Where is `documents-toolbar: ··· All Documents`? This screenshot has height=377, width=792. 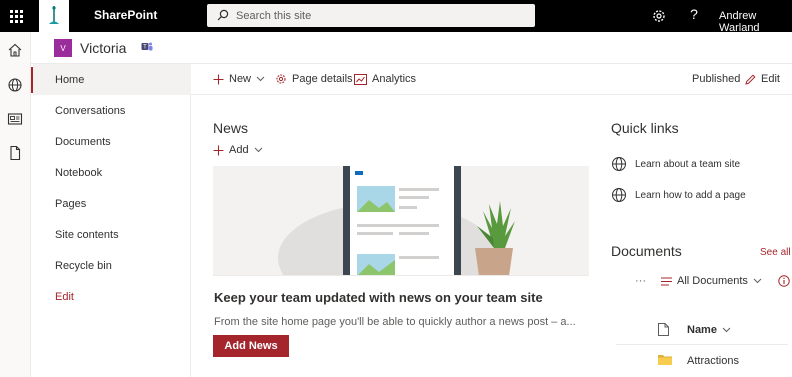
documents-toolbar: ··· All Documents is located at coordinates (712, 281).